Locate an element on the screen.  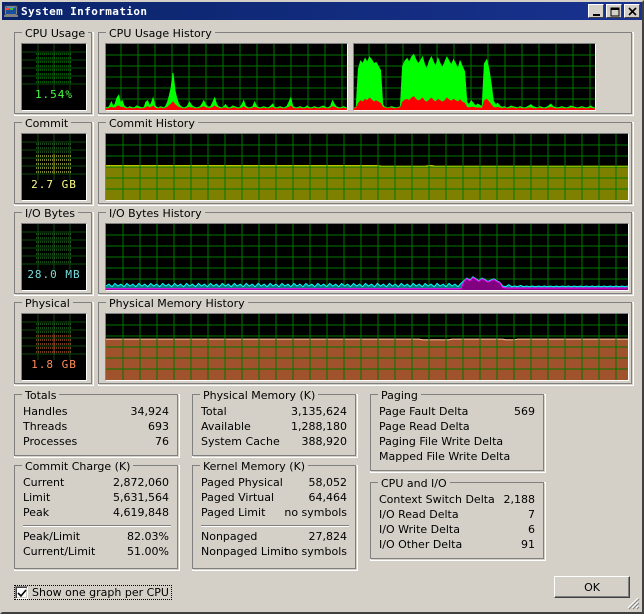
group-io-bytes-history-label: I/O Bytes History is located at coordinates (155, 213).